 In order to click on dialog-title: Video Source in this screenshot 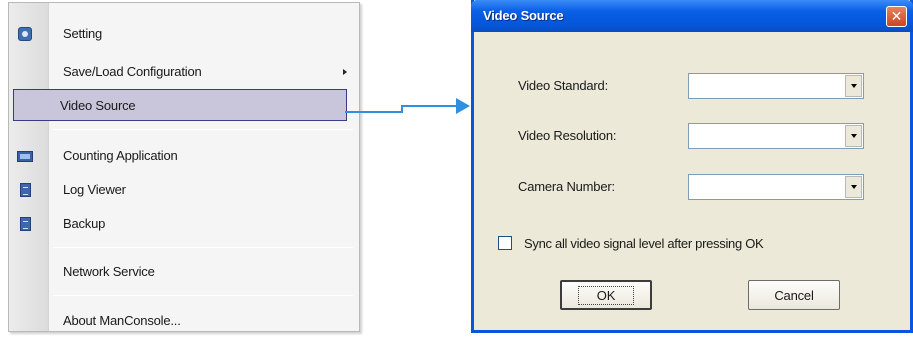, I will do `click(523, 15)`.